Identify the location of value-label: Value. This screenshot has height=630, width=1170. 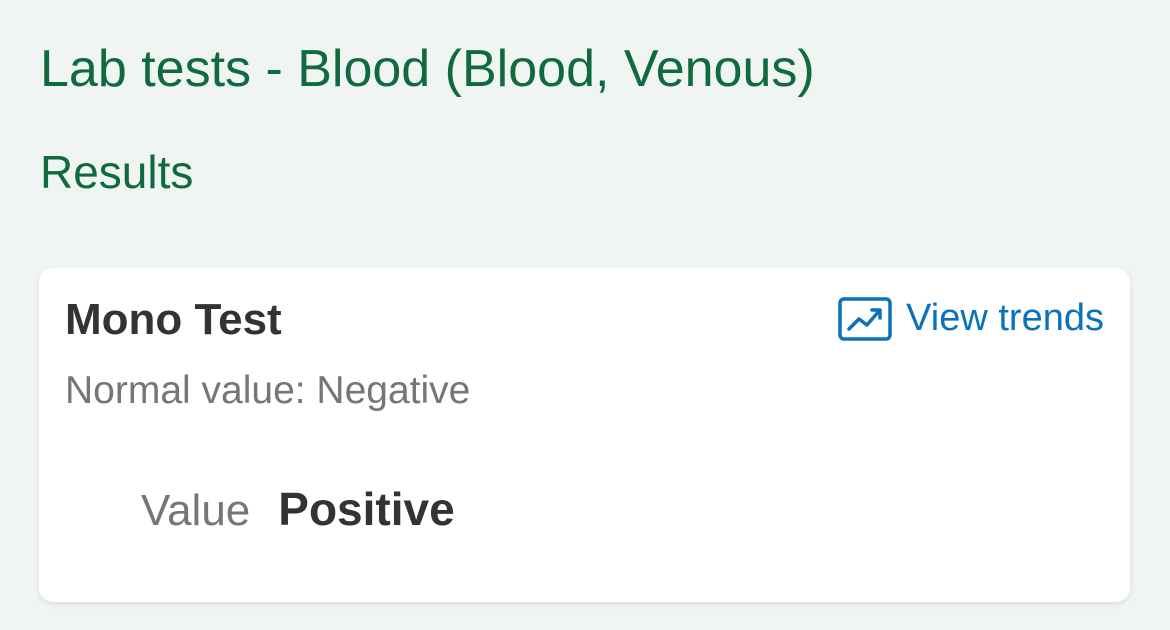
(196, 510).